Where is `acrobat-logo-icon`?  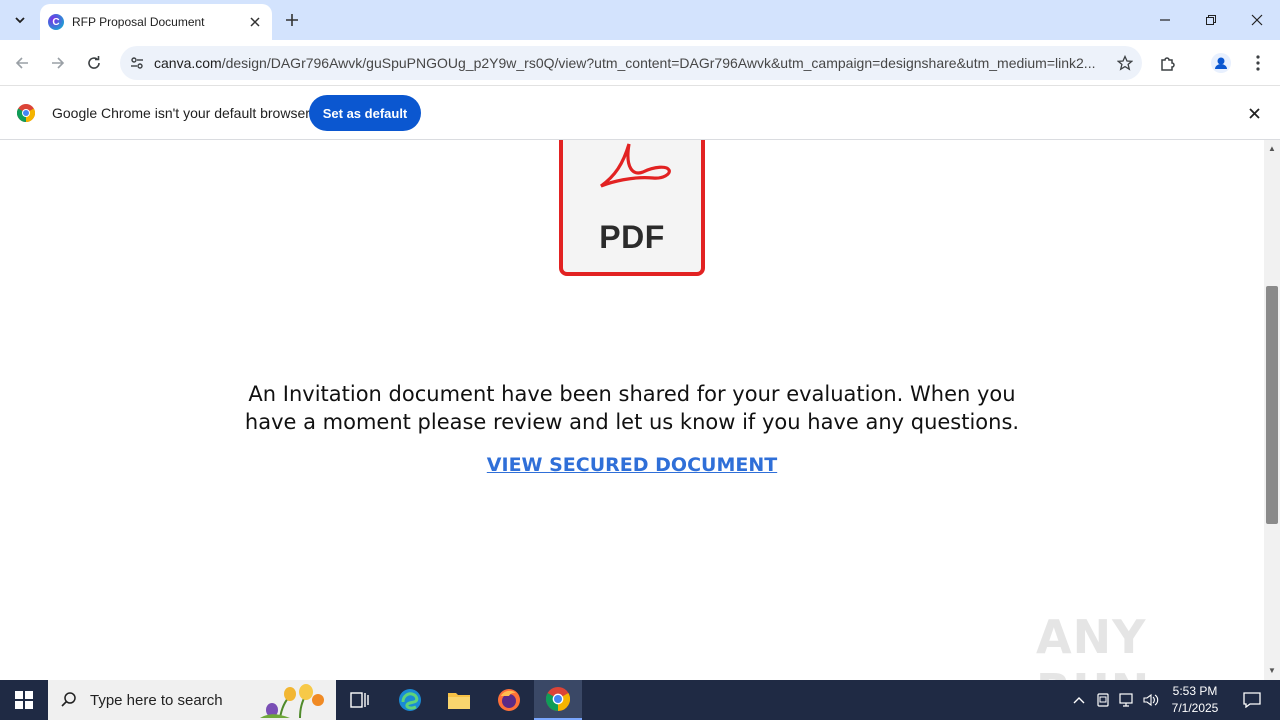 acrobat-logo-icon is located at coordinates (635, 165).